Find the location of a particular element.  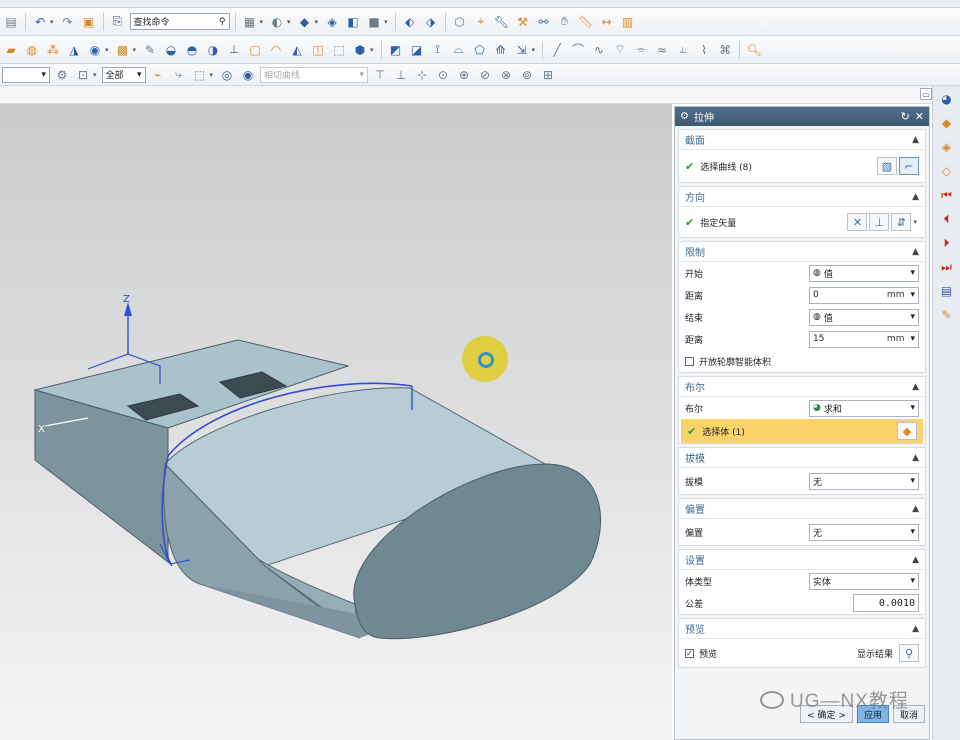

curve-rule-select: 相切曲线 ▾ is located at coordinates (314, 74).